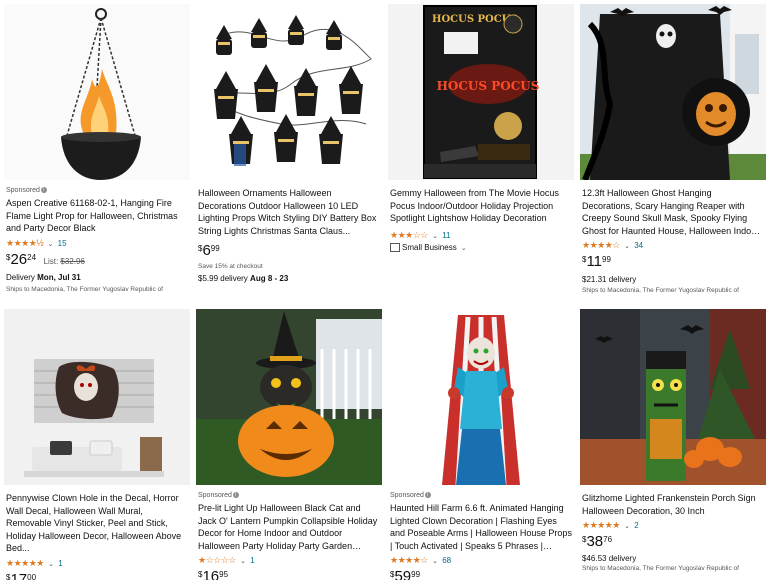 This screenshot has height=580, width=768. What do you see at coordinates (97, 575) in the screenshot?
I see `price: $1700` at bounding box center [97, 575].